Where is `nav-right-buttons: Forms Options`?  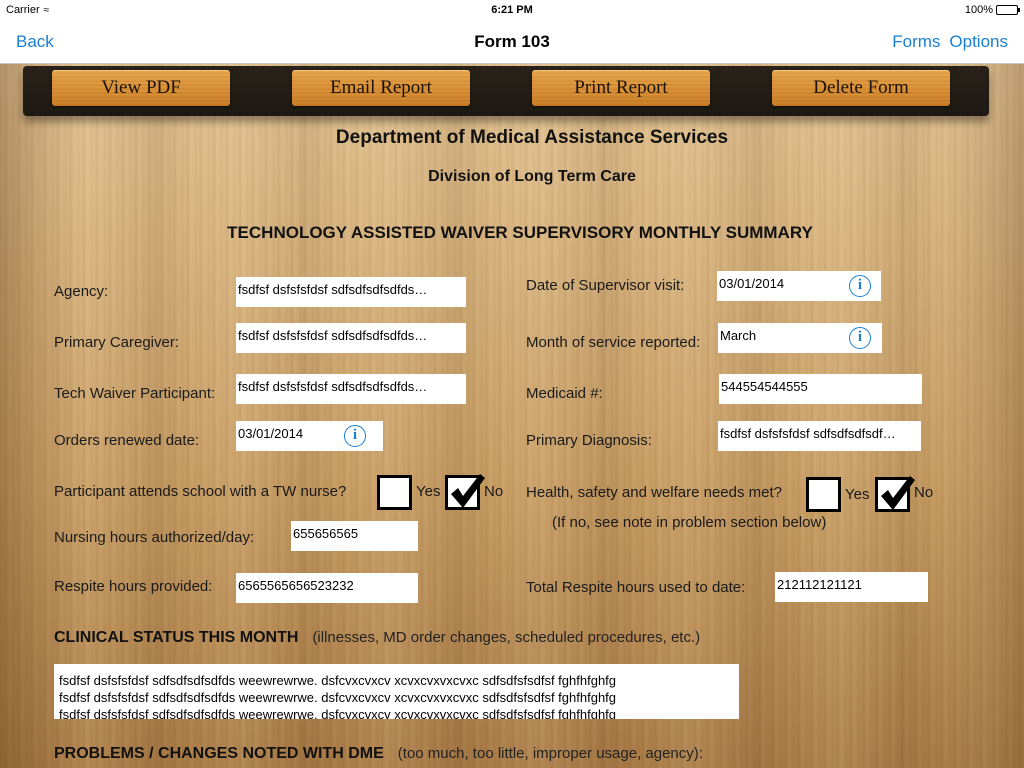 nav-right-buttons: Forms Options is located at coordinates (950, 42).